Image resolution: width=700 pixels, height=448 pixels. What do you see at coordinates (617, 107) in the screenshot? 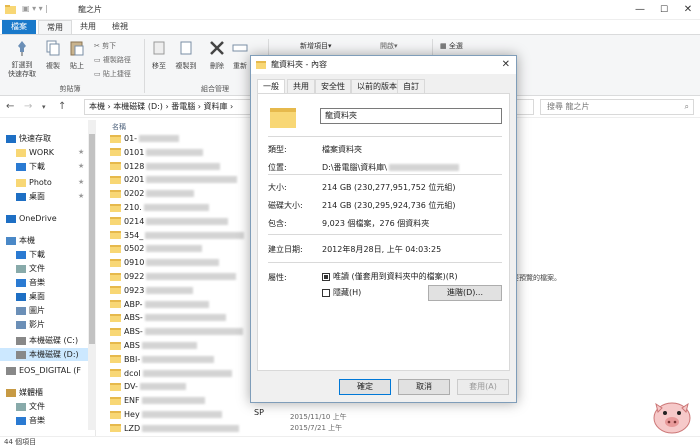
I see `search-input: 搜尋 龍之片 ⌕` at bounding box center [617, 107].